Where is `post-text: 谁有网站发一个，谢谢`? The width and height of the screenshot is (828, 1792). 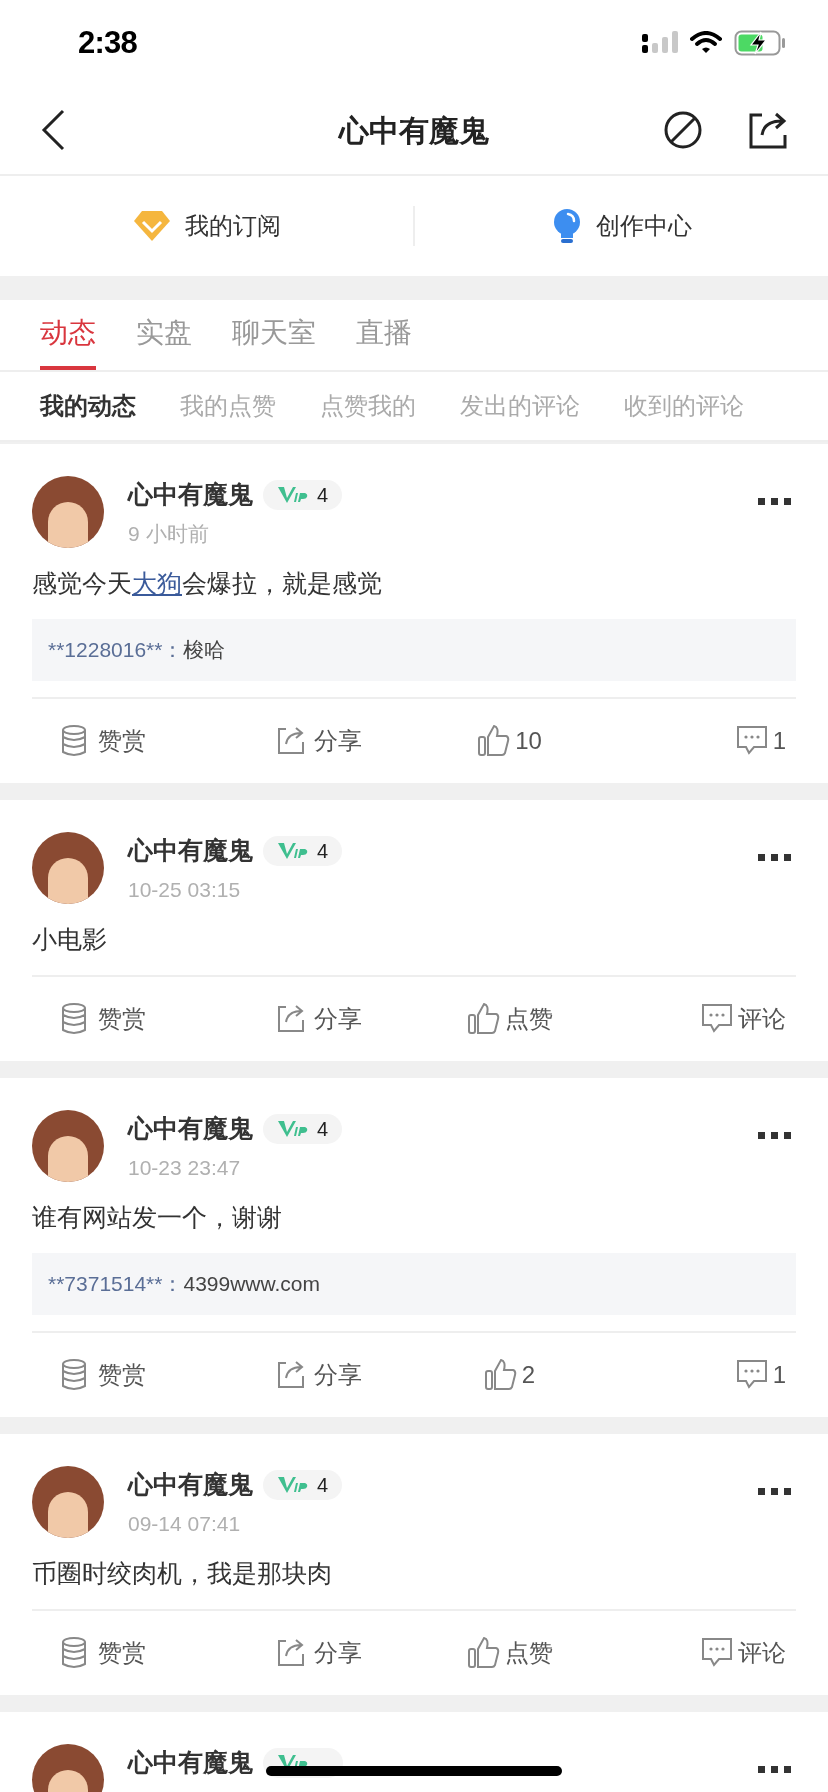
post-text: 谁有网站发一个，谢谢 is located at coordinates (157, 1217).